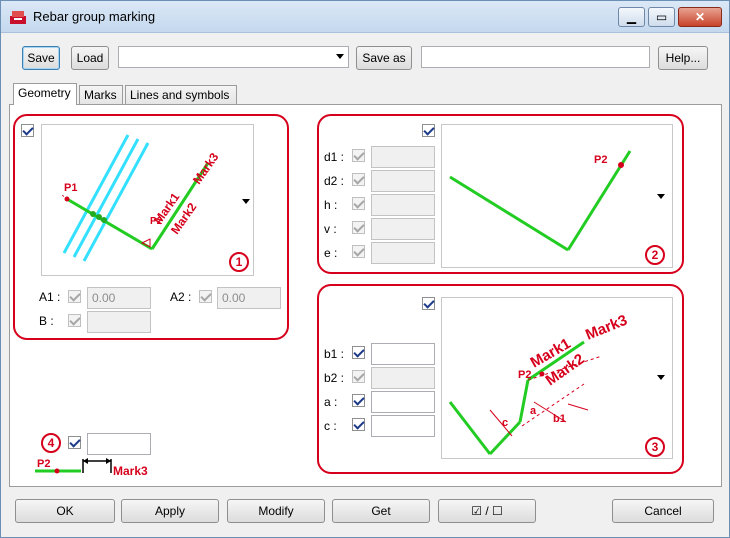 This screenshot has height=538, width=730. What do you see at coordinates (505, 423) in the screenshot?
I see `g3-c-label: c` at bounding box center [505, 423].